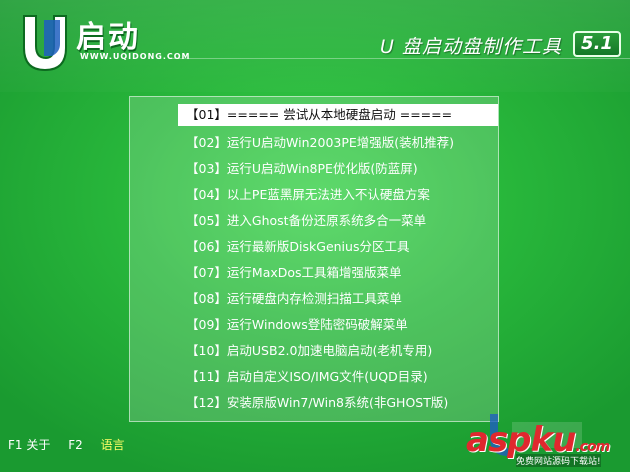  What do you see at coordinates (112, 445) in the screenshot?
I see `f2-language-label: 语言` at bounding box center [112, 445].